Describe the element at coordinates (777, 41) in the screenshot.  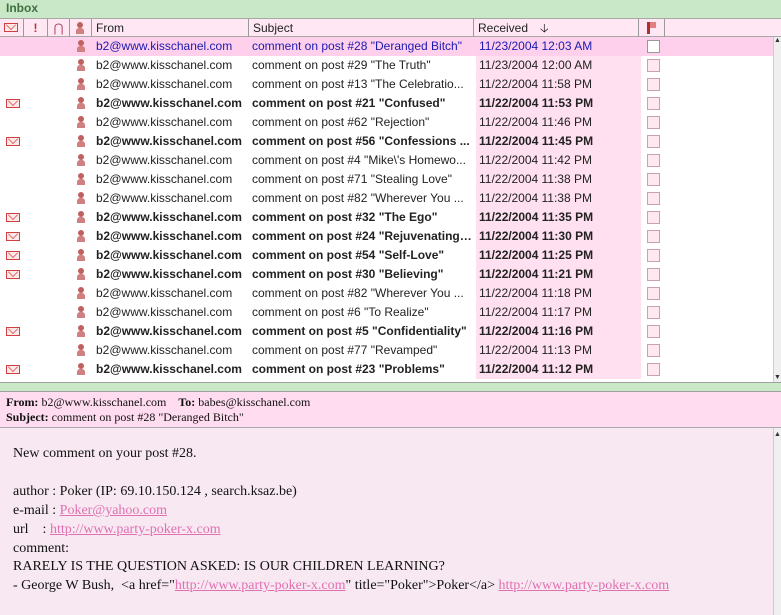
I see `scroll-up-arrow-icon: ▲` at that location.